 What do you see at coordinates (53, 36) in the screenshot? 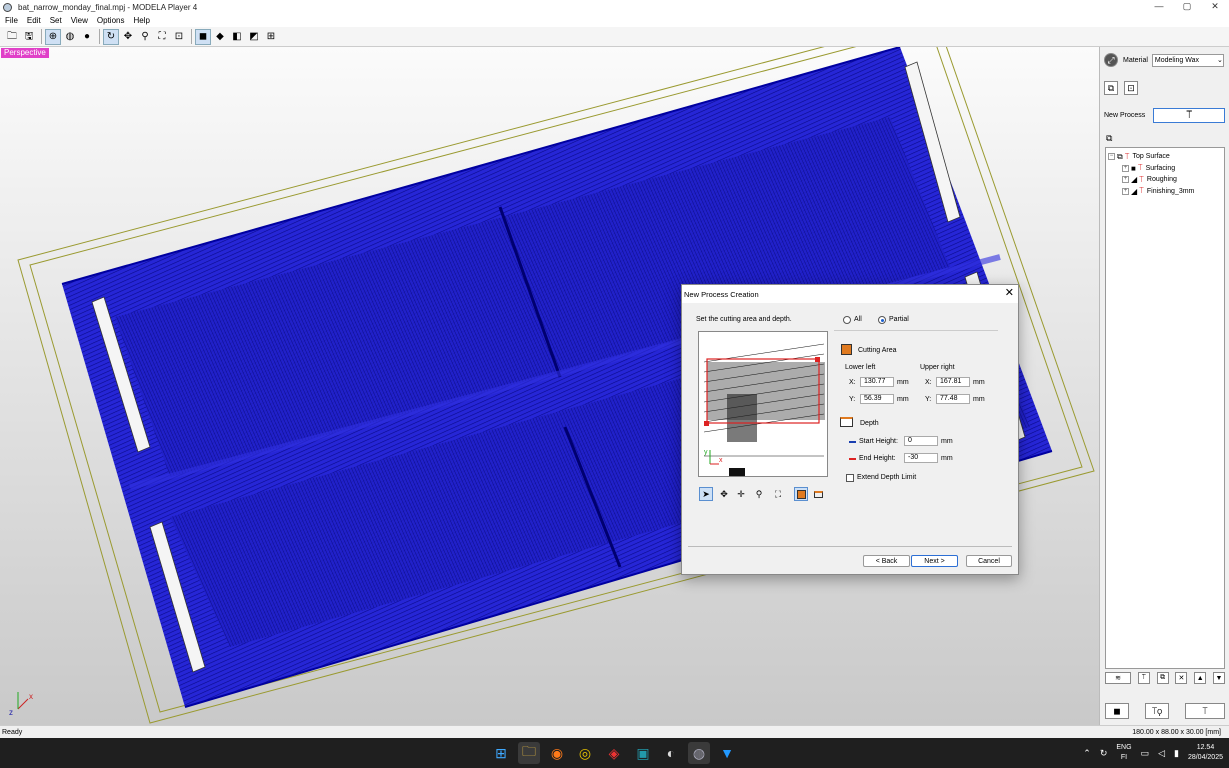
I see `view-globe-icon: ⊕` at bounding box center [53, 36].